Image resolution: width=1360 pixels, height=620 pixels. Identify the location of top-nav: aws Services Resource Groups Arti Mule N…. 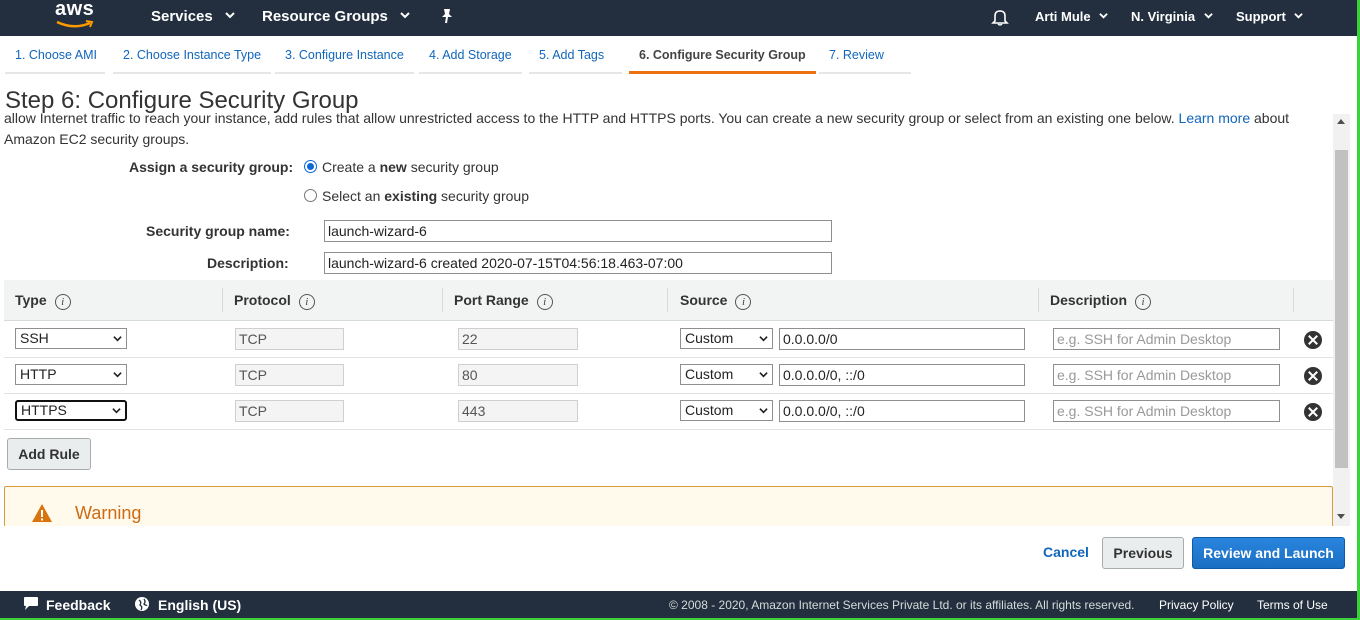
(678, 18).